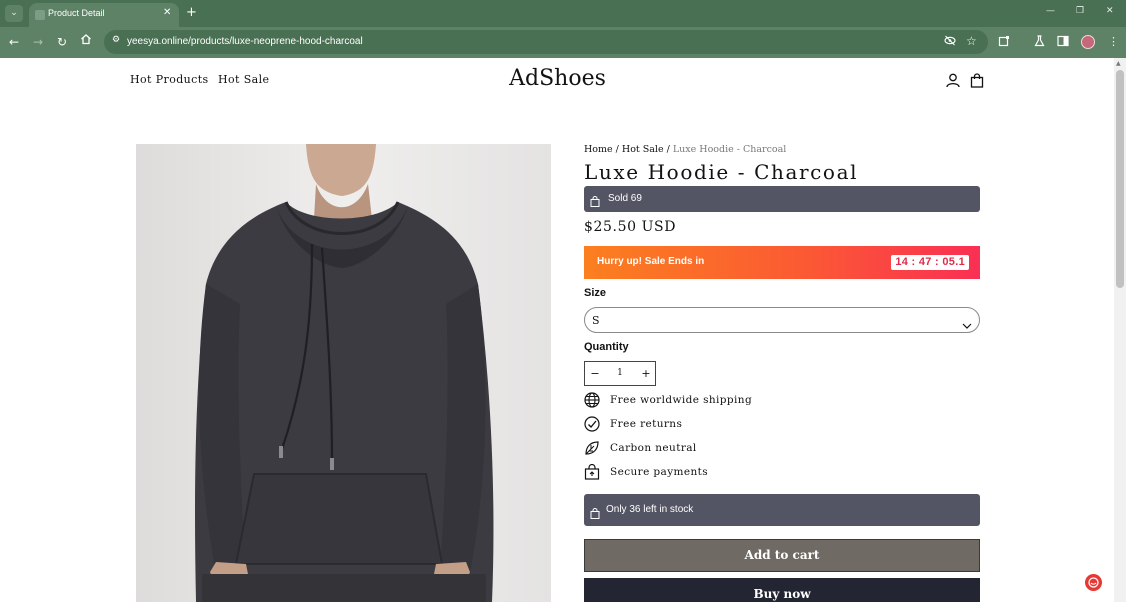 The image size is (1126, 602). Describe the element at coordinates (782, 510) in the screenshot. I see `stock-info-bar: Only 36 left in stock` at that location.